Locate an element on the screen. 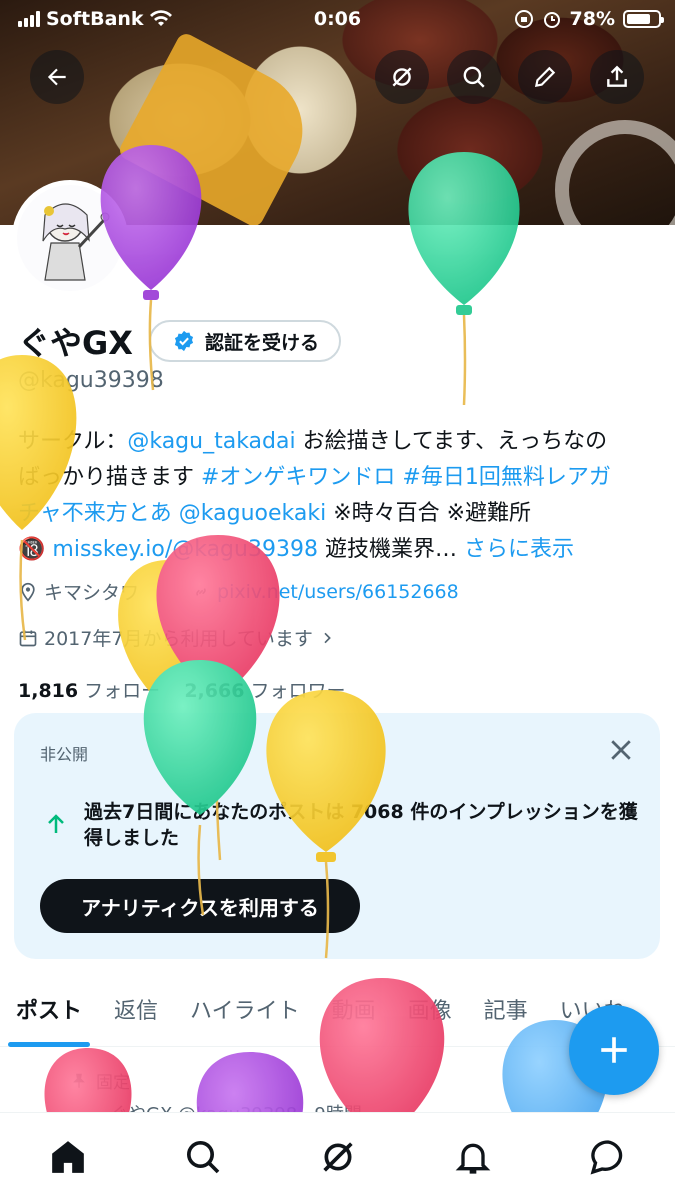 This screenshot has width=675, height=1200. pencil-icon is located at coordinates (545, 77).